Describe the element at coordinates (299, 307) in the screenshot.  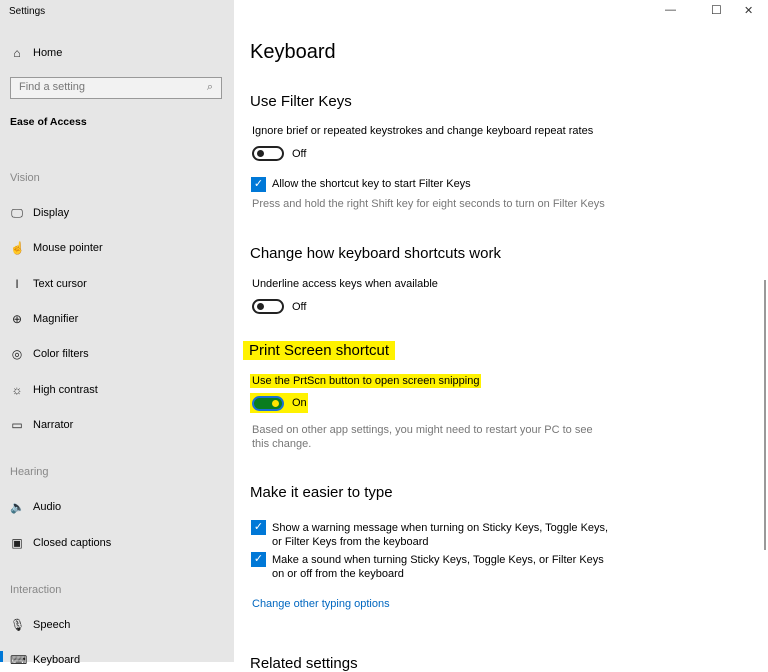
I see `underline-keys-toggle-state: Off` at that location.